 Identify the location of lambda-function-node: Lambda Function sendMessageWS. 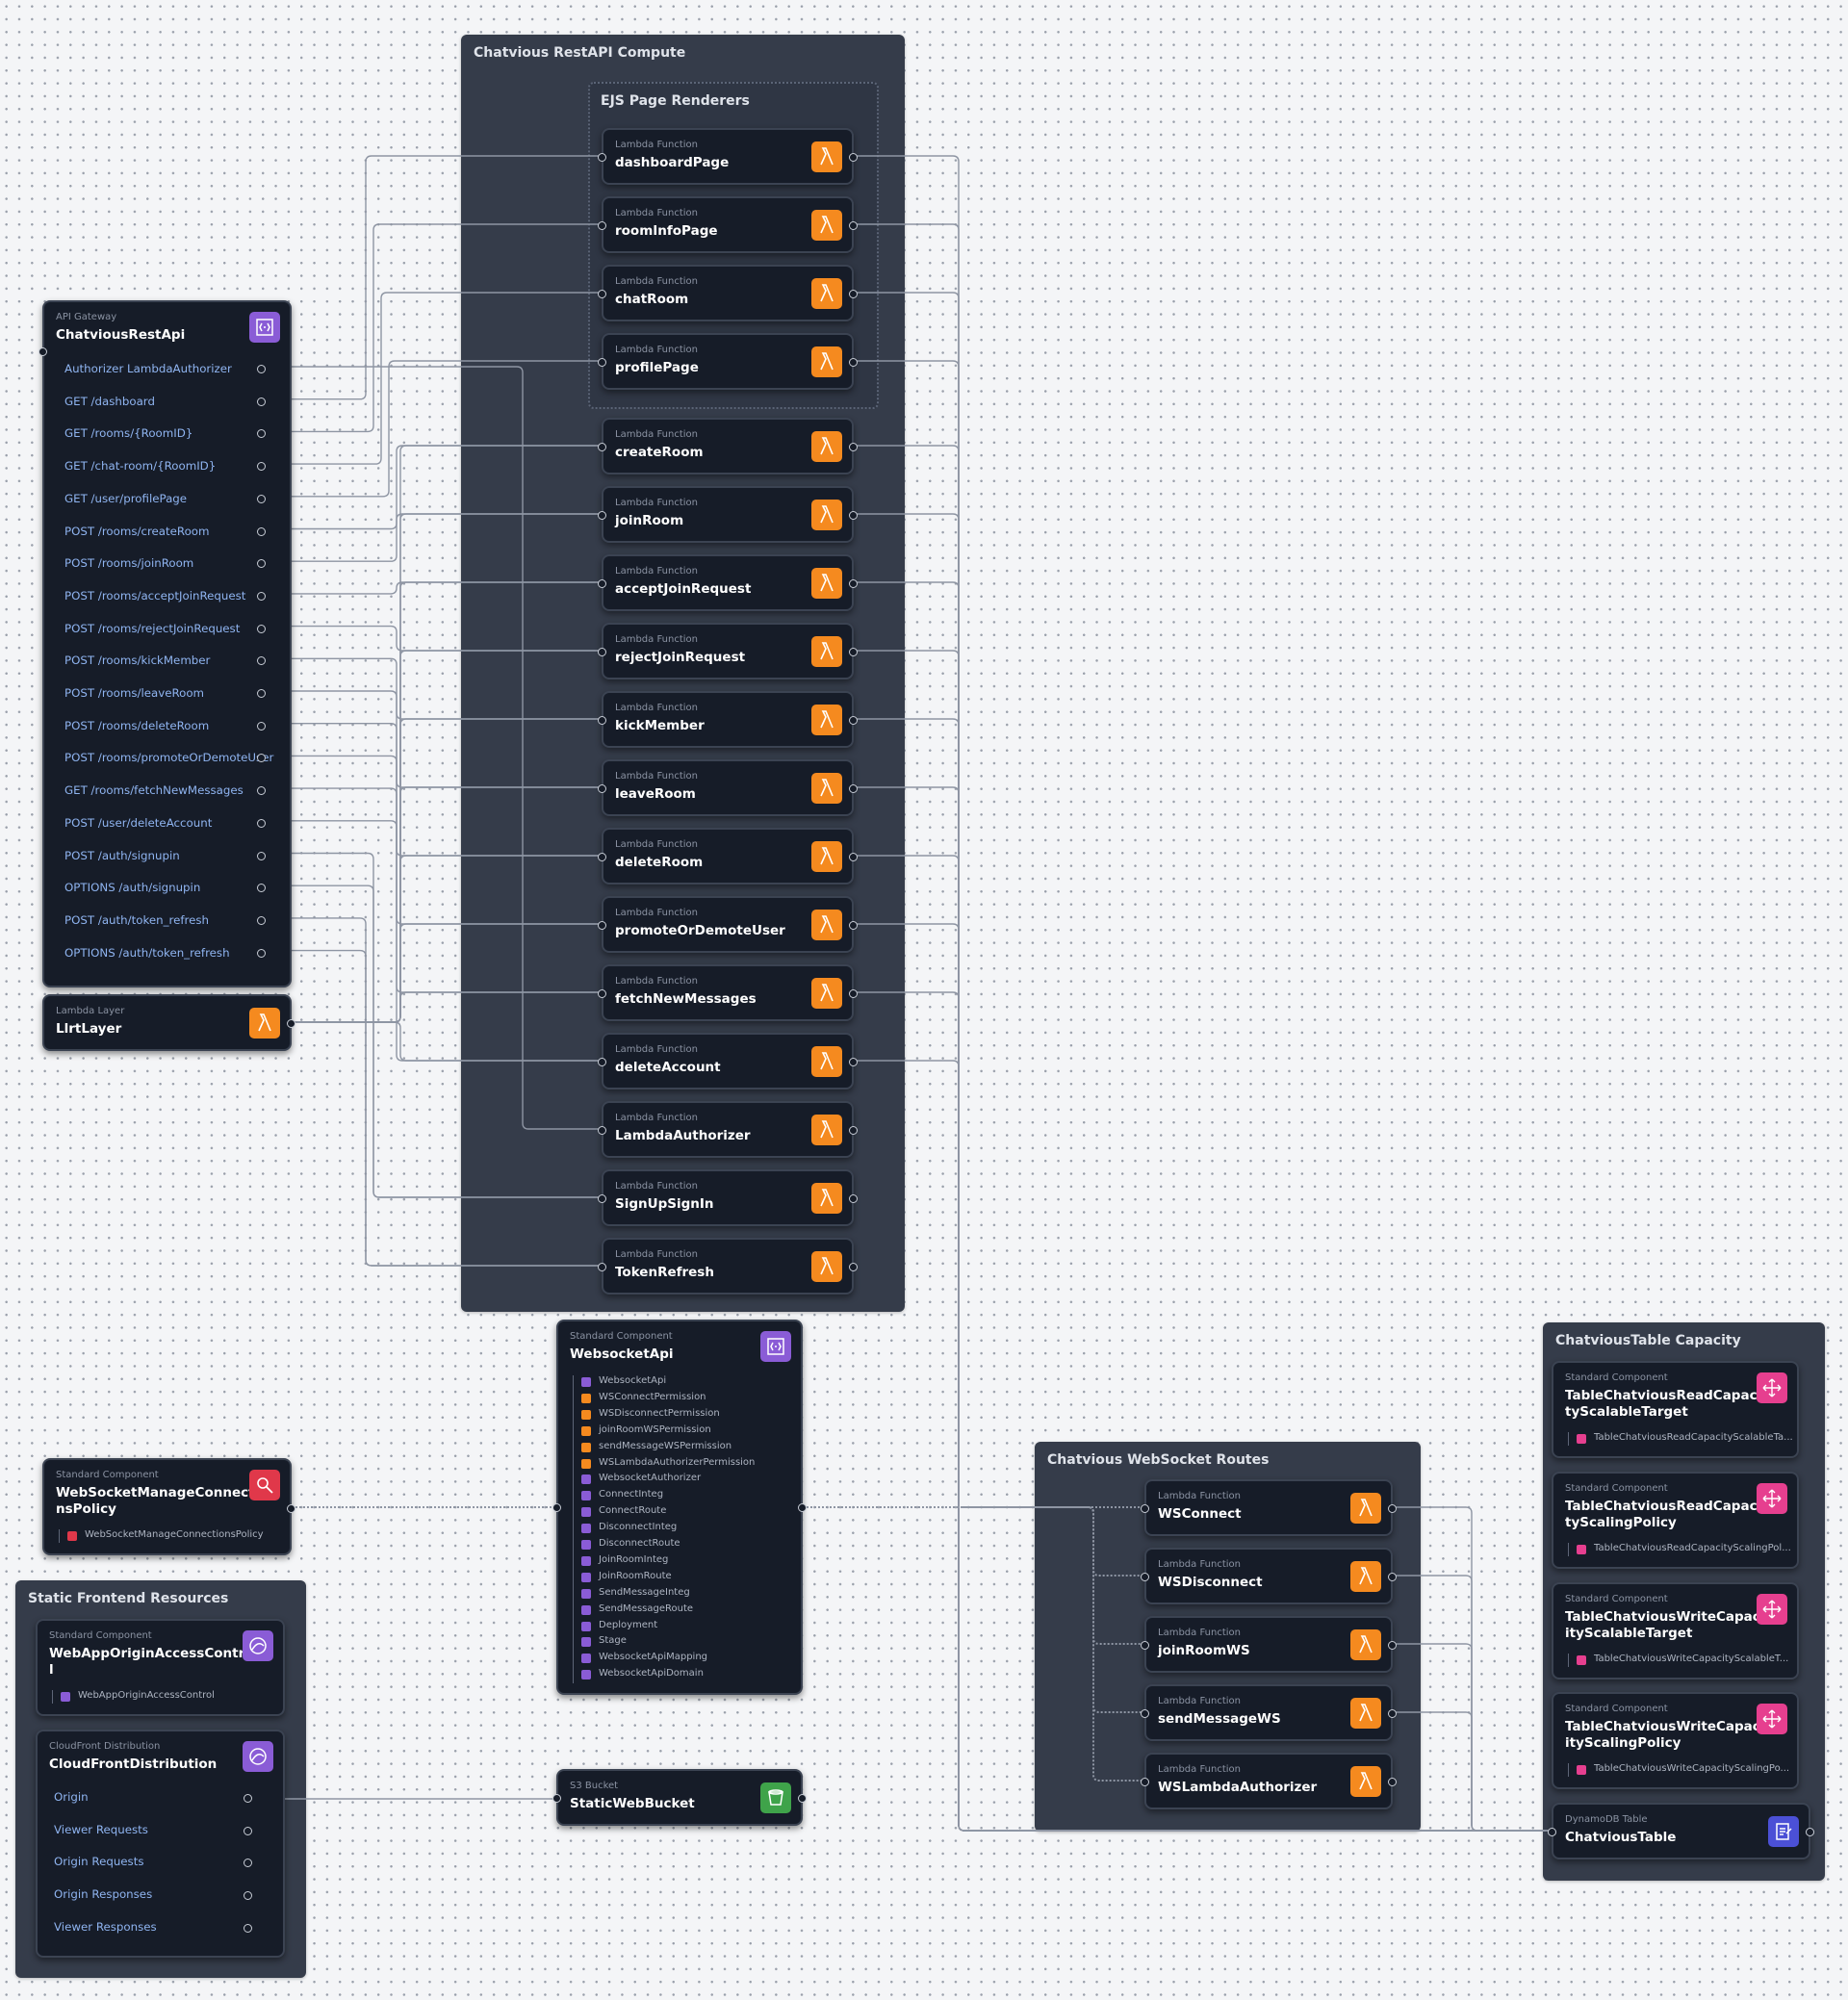
(1269, 1712).